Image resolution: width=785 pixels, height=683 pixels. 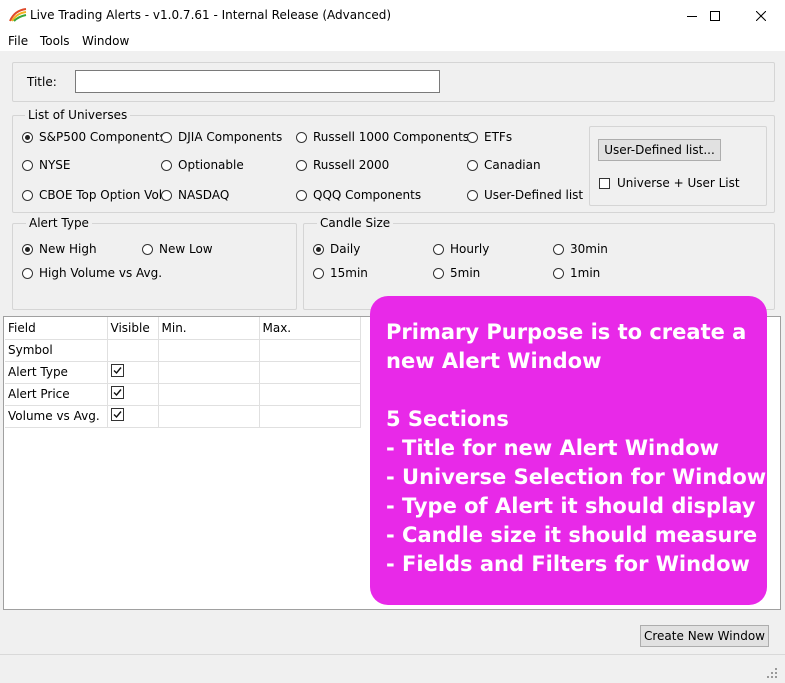 I want to click on resize-grip-icon, so click(x=772, y=673).